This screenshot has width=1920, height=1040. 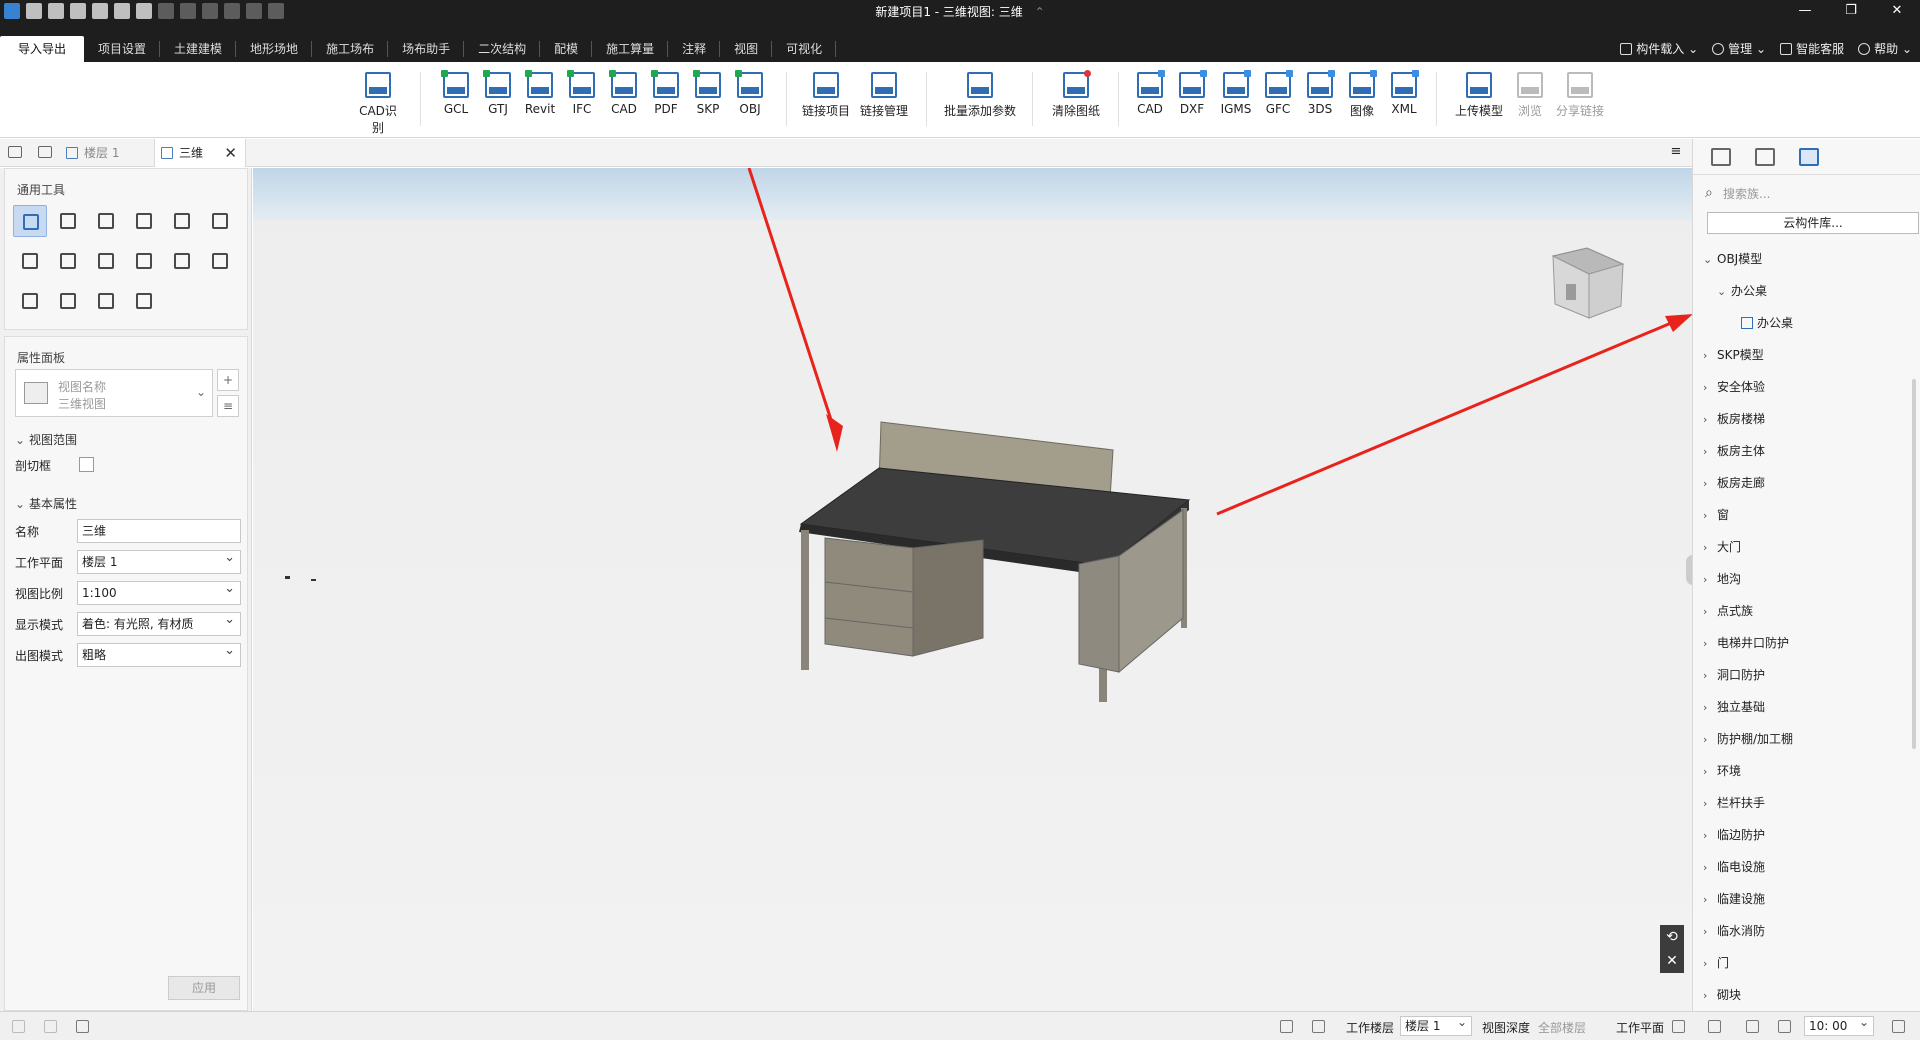 I want to click on help-menu: 帮助 ⌄, so click(x=1885, y=48).